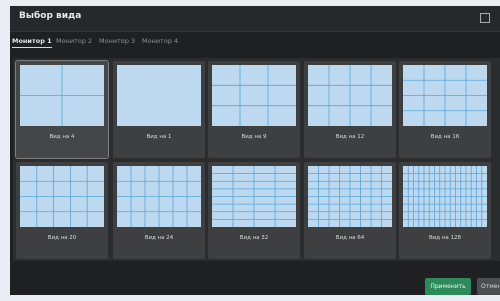 The image size is (500, 301). I want to click on tab-monitor-4: Монитор 4, so click(160, 41).